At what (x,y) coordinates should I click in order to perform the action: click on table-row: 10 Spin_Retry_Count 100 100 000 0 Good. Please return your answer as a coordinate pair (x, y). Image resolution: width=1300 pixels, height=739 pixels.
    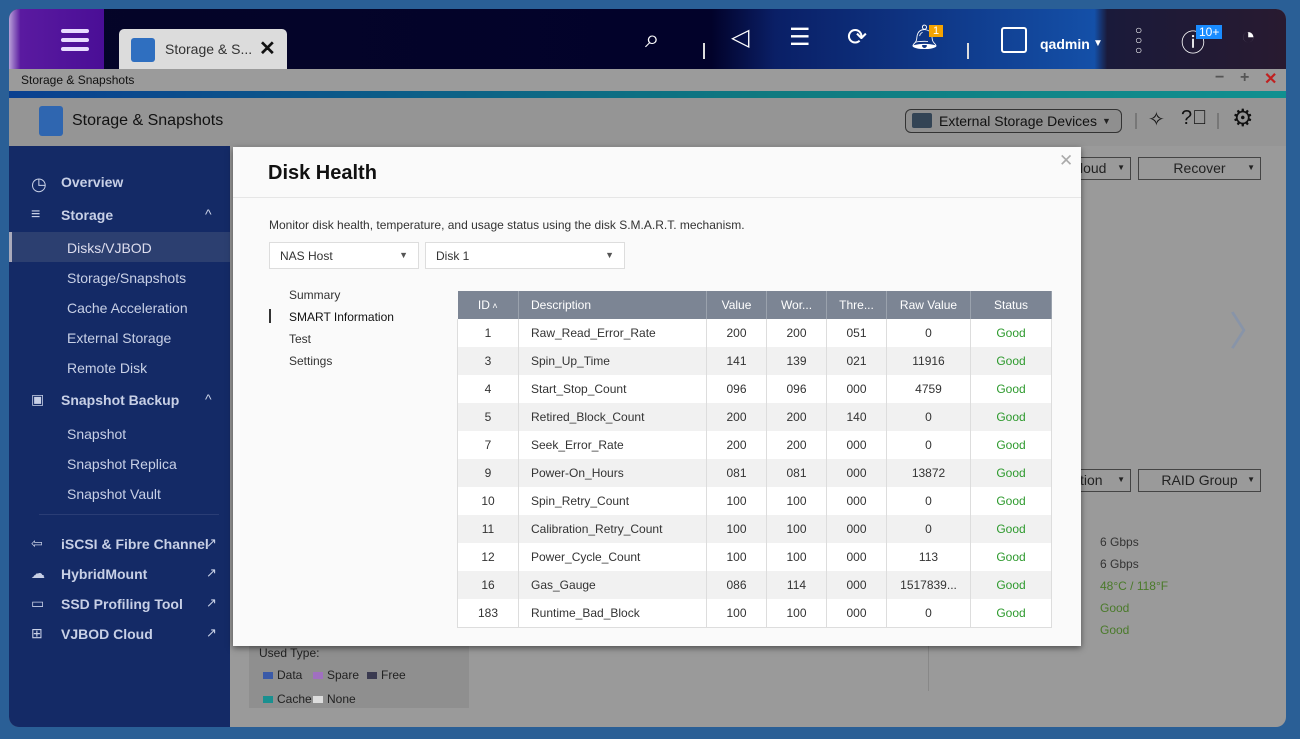
    Looking at the image, I should click on (754, 501).